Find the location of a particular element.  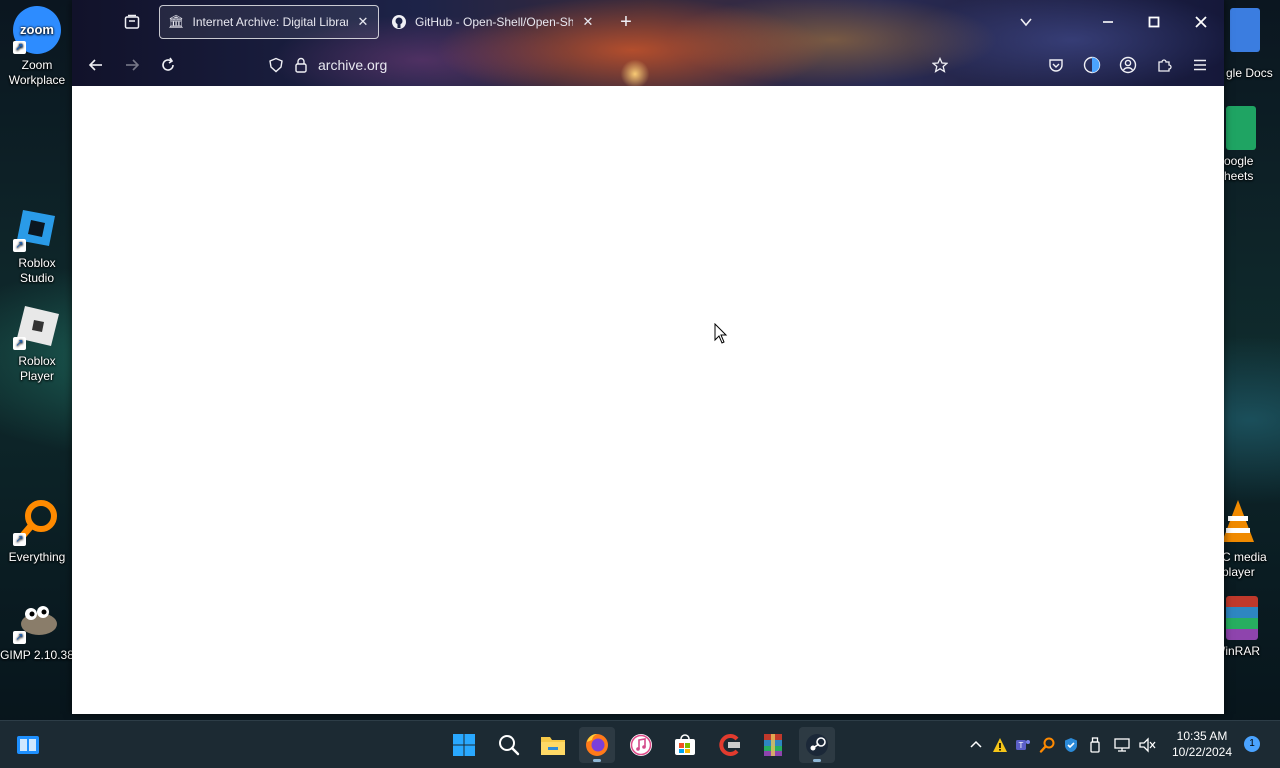

arrow-left-icon is located at coordinates (95, 65).